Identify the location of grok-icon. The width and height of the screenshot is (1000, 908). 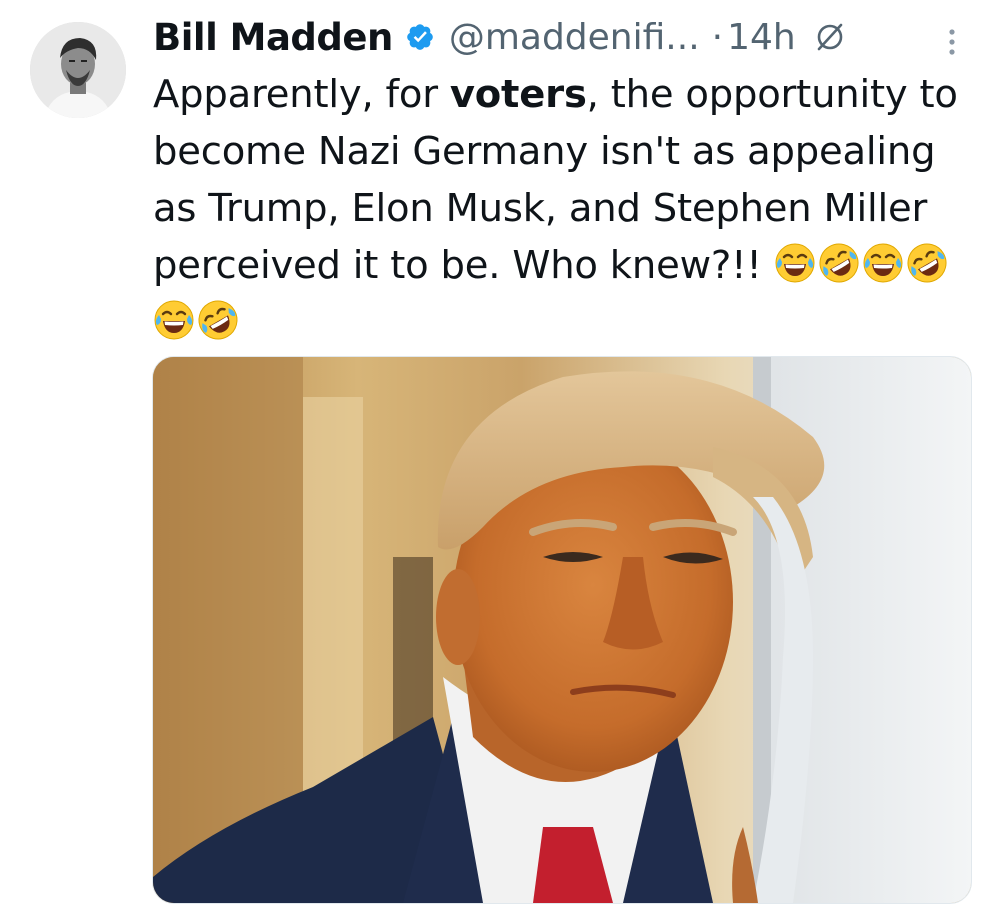
(830, 37).